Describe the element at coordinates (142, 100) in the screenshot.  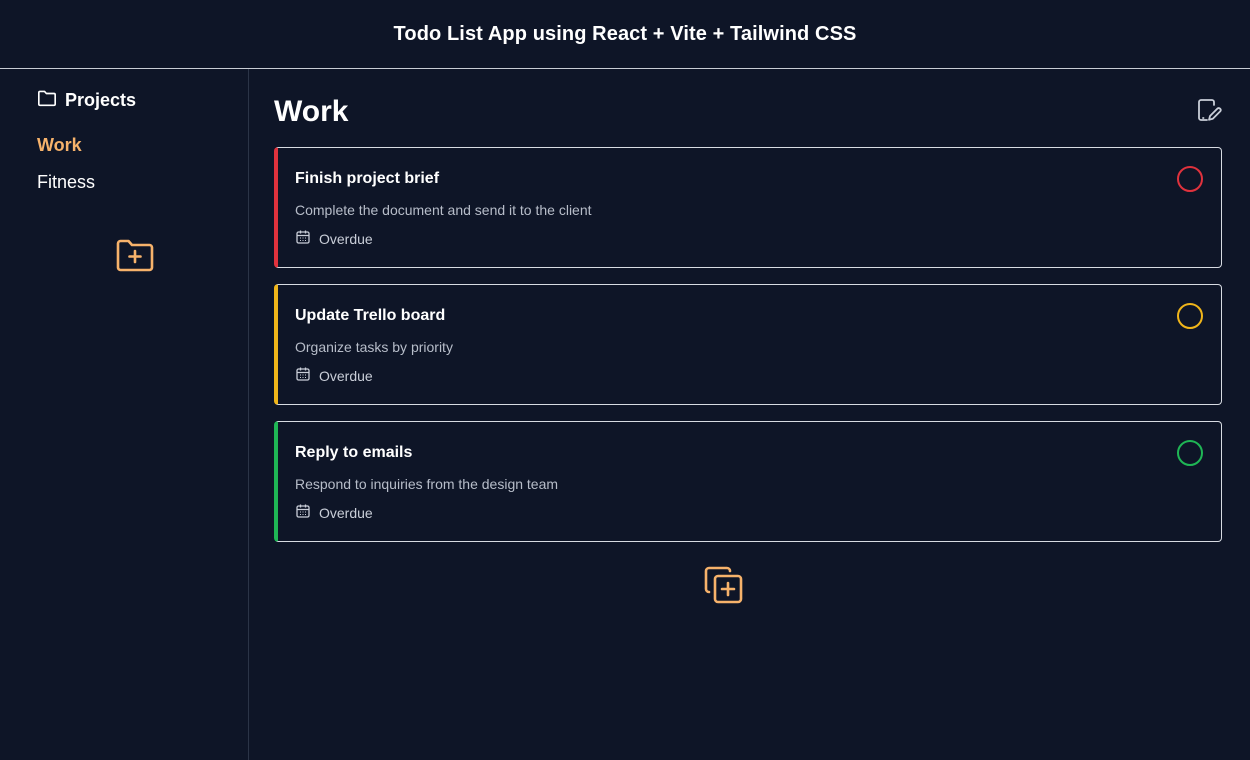
I see `projects-heading: Projects` at that location.